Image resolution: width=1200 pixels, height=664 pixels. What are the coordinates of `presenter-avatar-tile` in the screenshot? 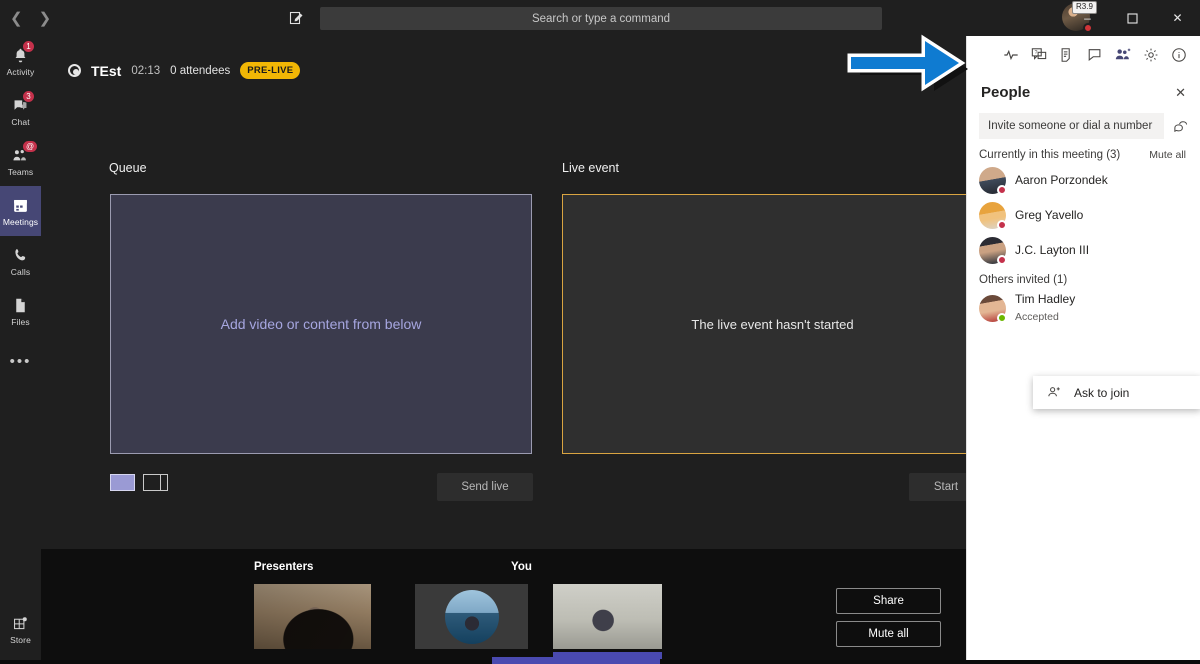 It's located at (471, 616).